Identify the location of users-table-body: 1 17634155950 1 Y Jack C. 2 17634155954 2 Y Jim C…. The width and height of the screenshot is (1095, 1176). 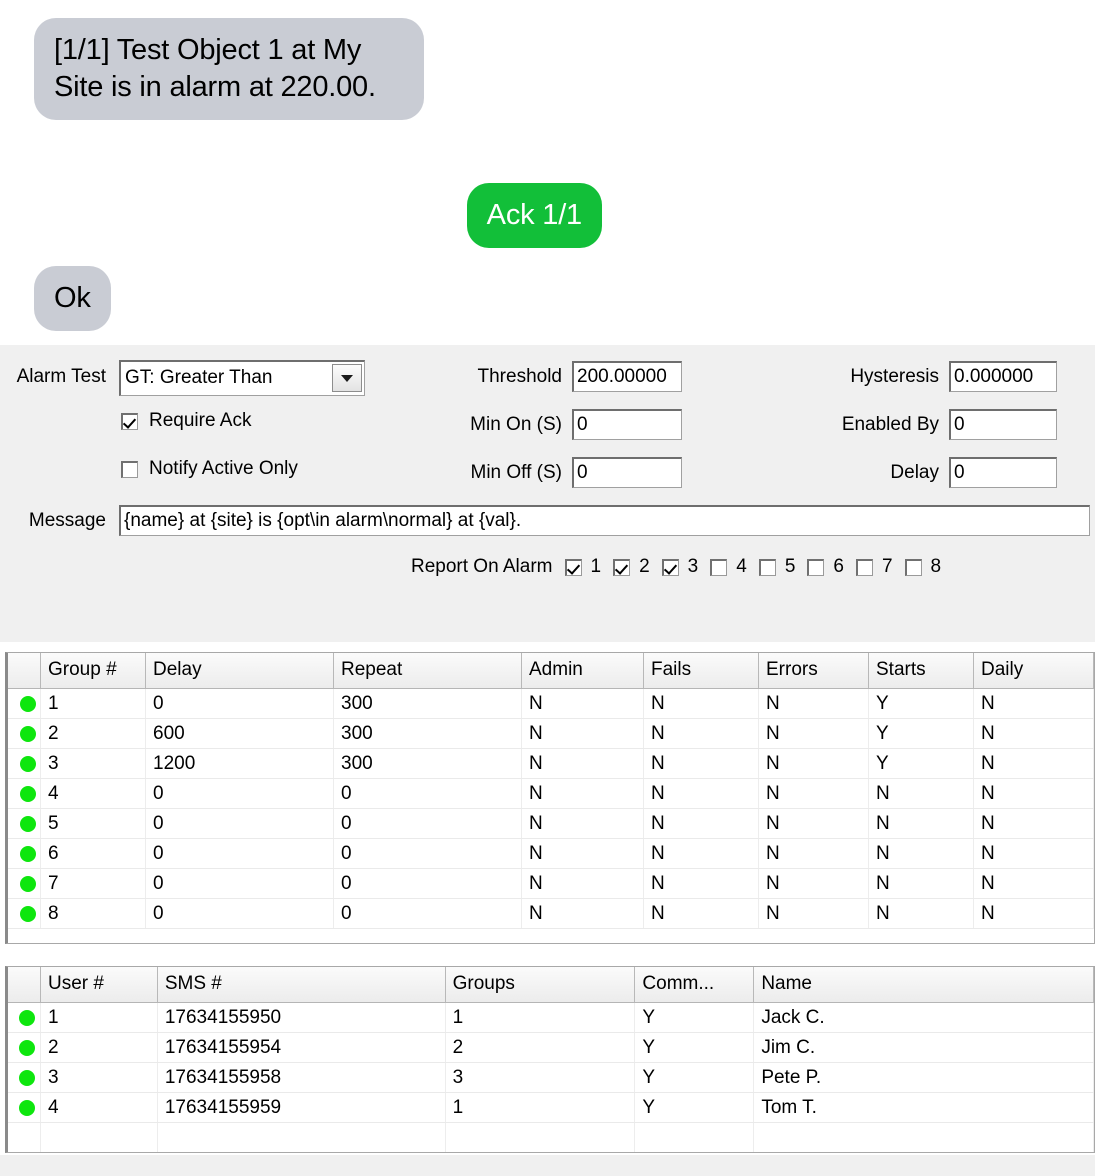
(551, 1077).